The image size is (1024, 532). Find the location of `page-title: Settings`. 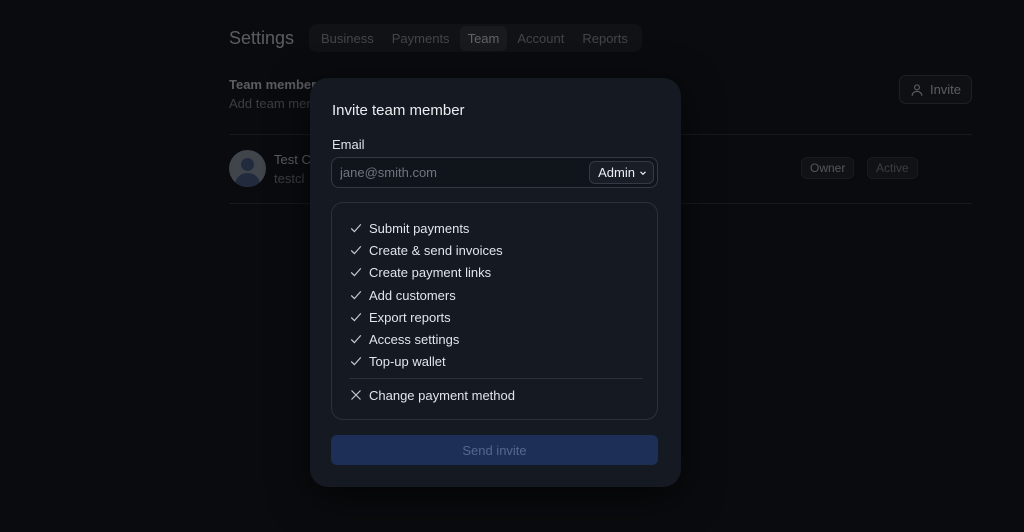

page-title: Settings is located at coordinates (262, 38).